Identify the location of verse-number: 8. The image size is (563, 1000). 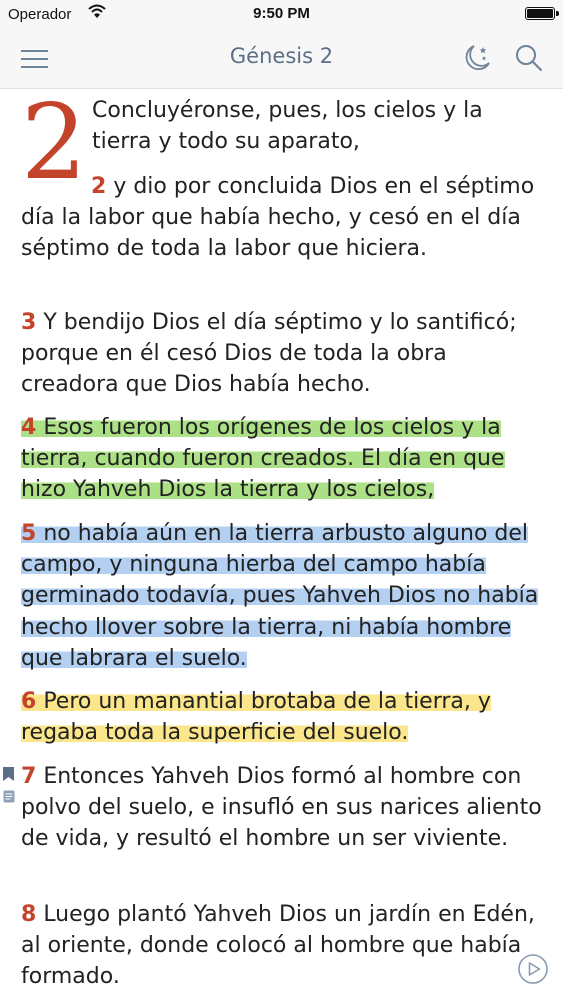
(29, 914).